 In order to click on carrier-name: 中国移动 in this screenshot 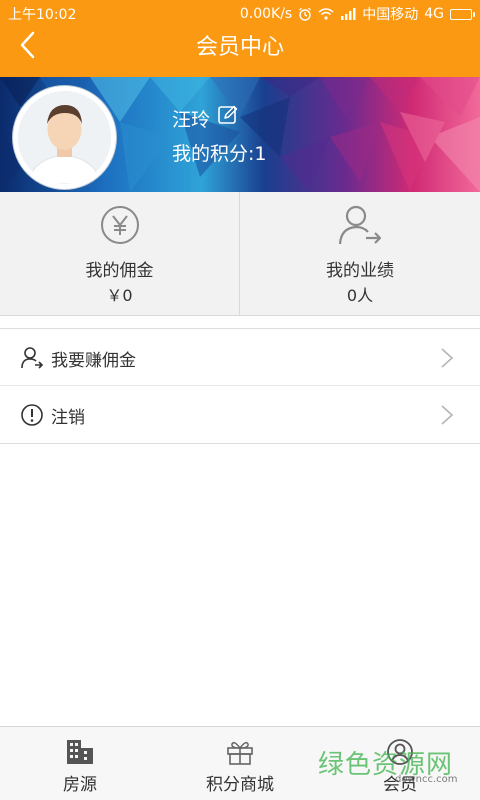, I will do `click(390, 15)`.